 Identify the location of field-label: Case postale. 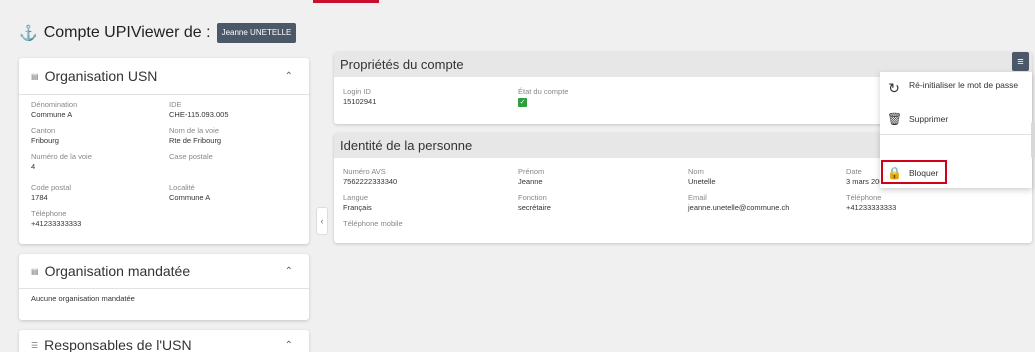
(191, 156).